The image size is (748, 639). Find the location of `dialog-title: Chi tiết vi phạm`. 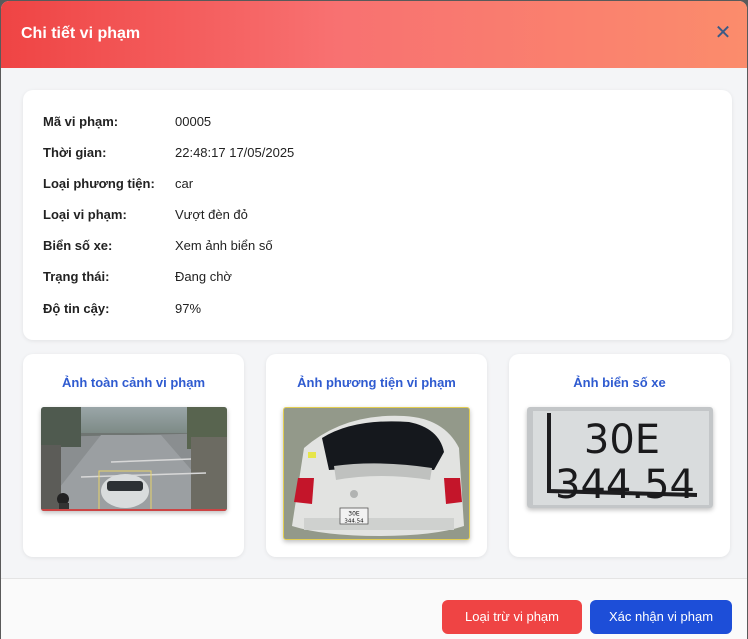

dialog-title: Chi tiết vi phạm is located at coordinates (81, 33).